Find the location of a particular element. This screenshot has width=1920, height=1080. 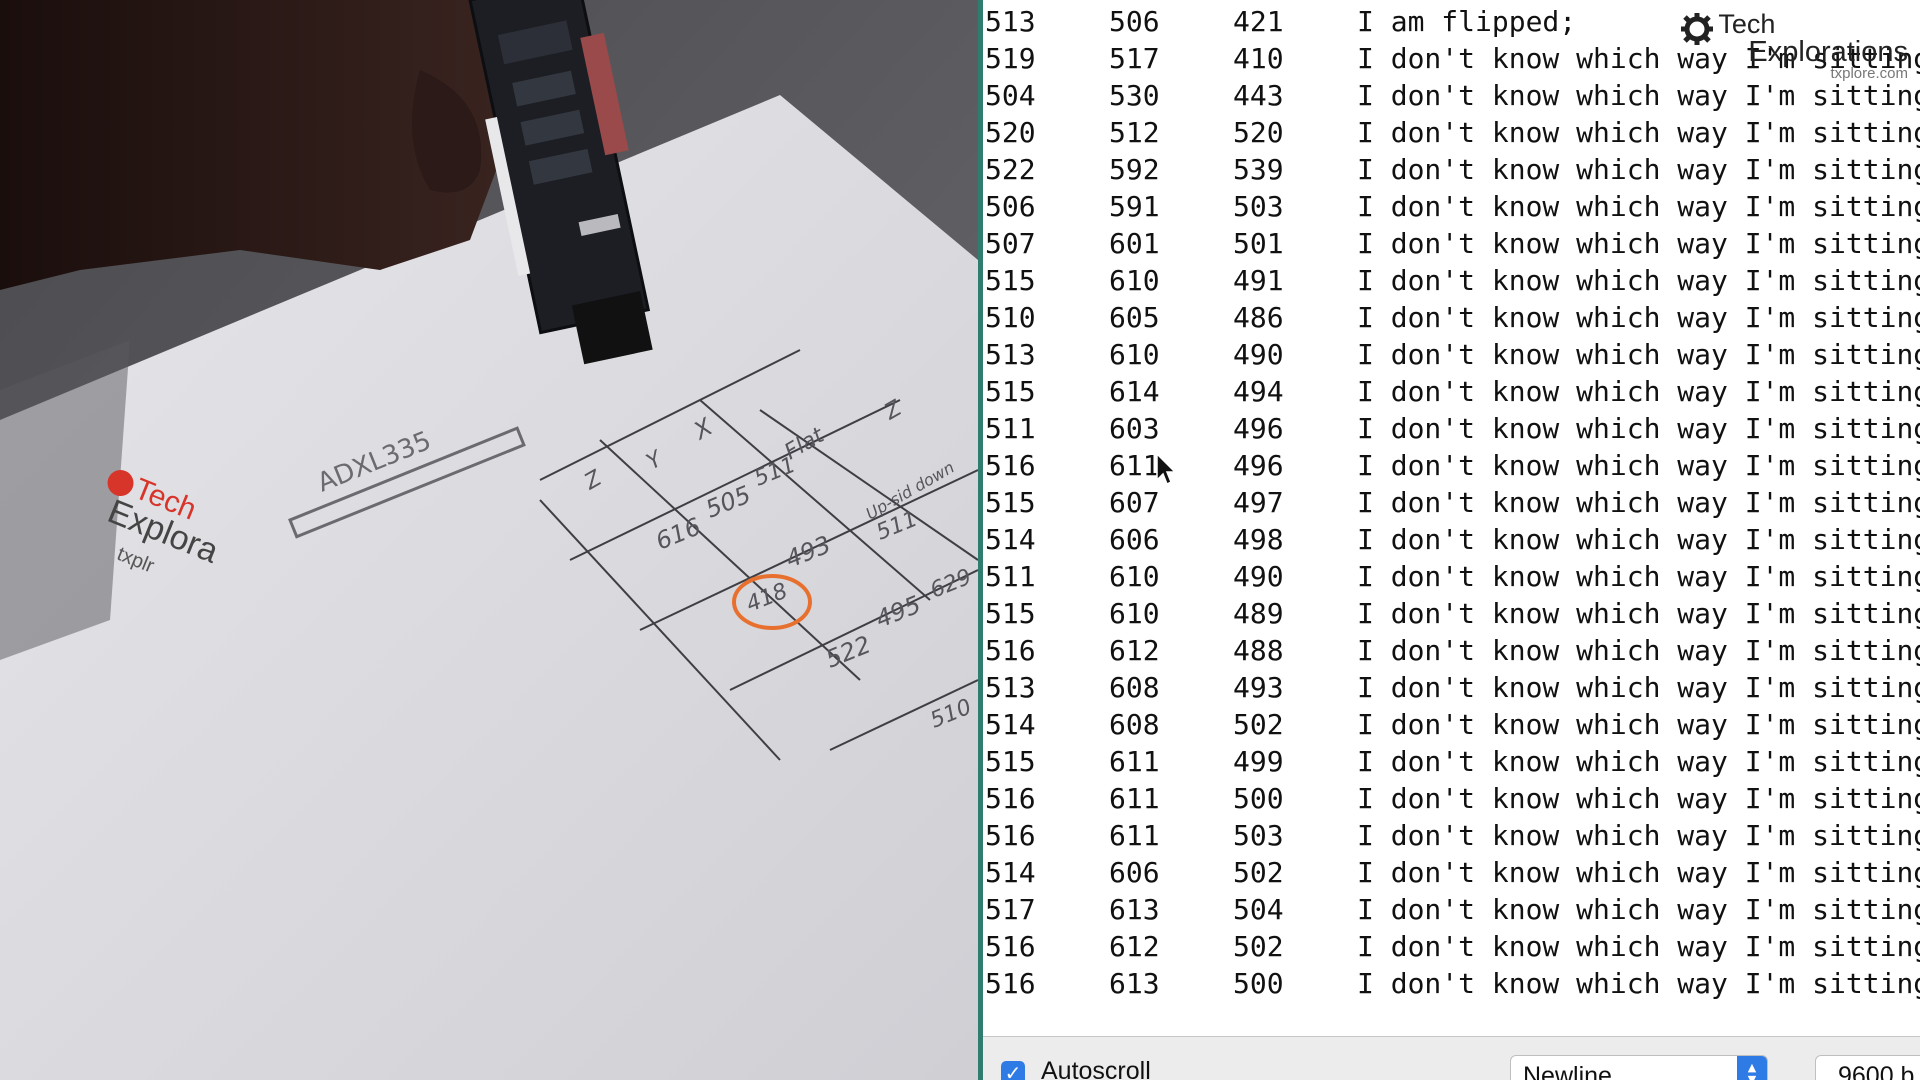

axis-reading: 491 is located at coordinates (1258, 280).